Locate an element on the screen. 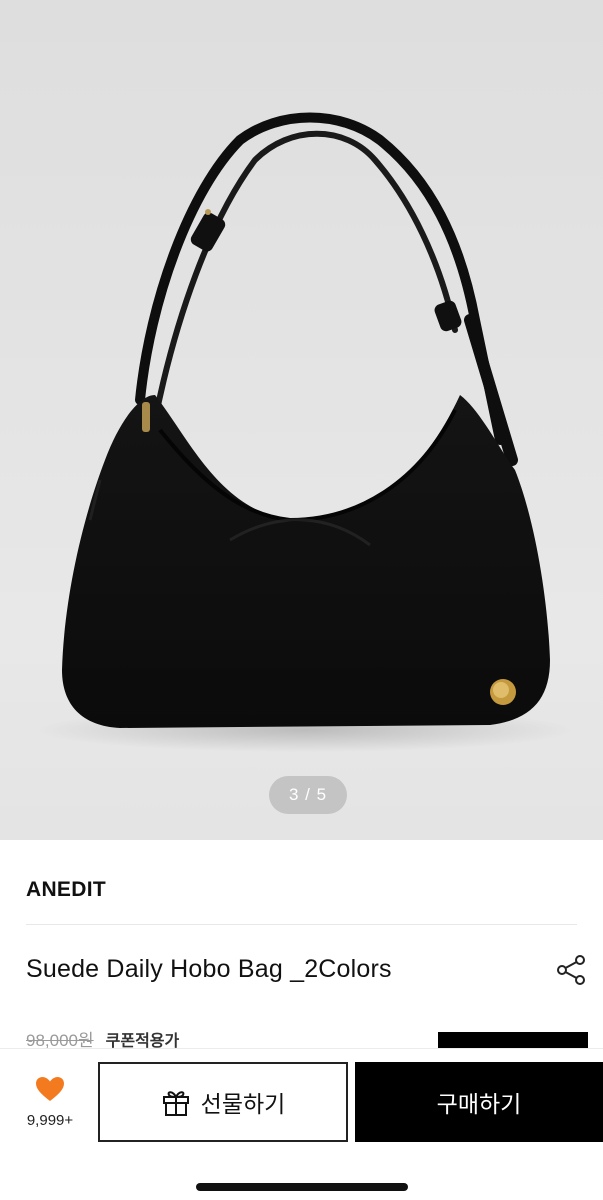 Image resolution: width=603 pixels, height=1200 pixels. buy-button-label: 구매하기 is located at coordinates (479, 1105).